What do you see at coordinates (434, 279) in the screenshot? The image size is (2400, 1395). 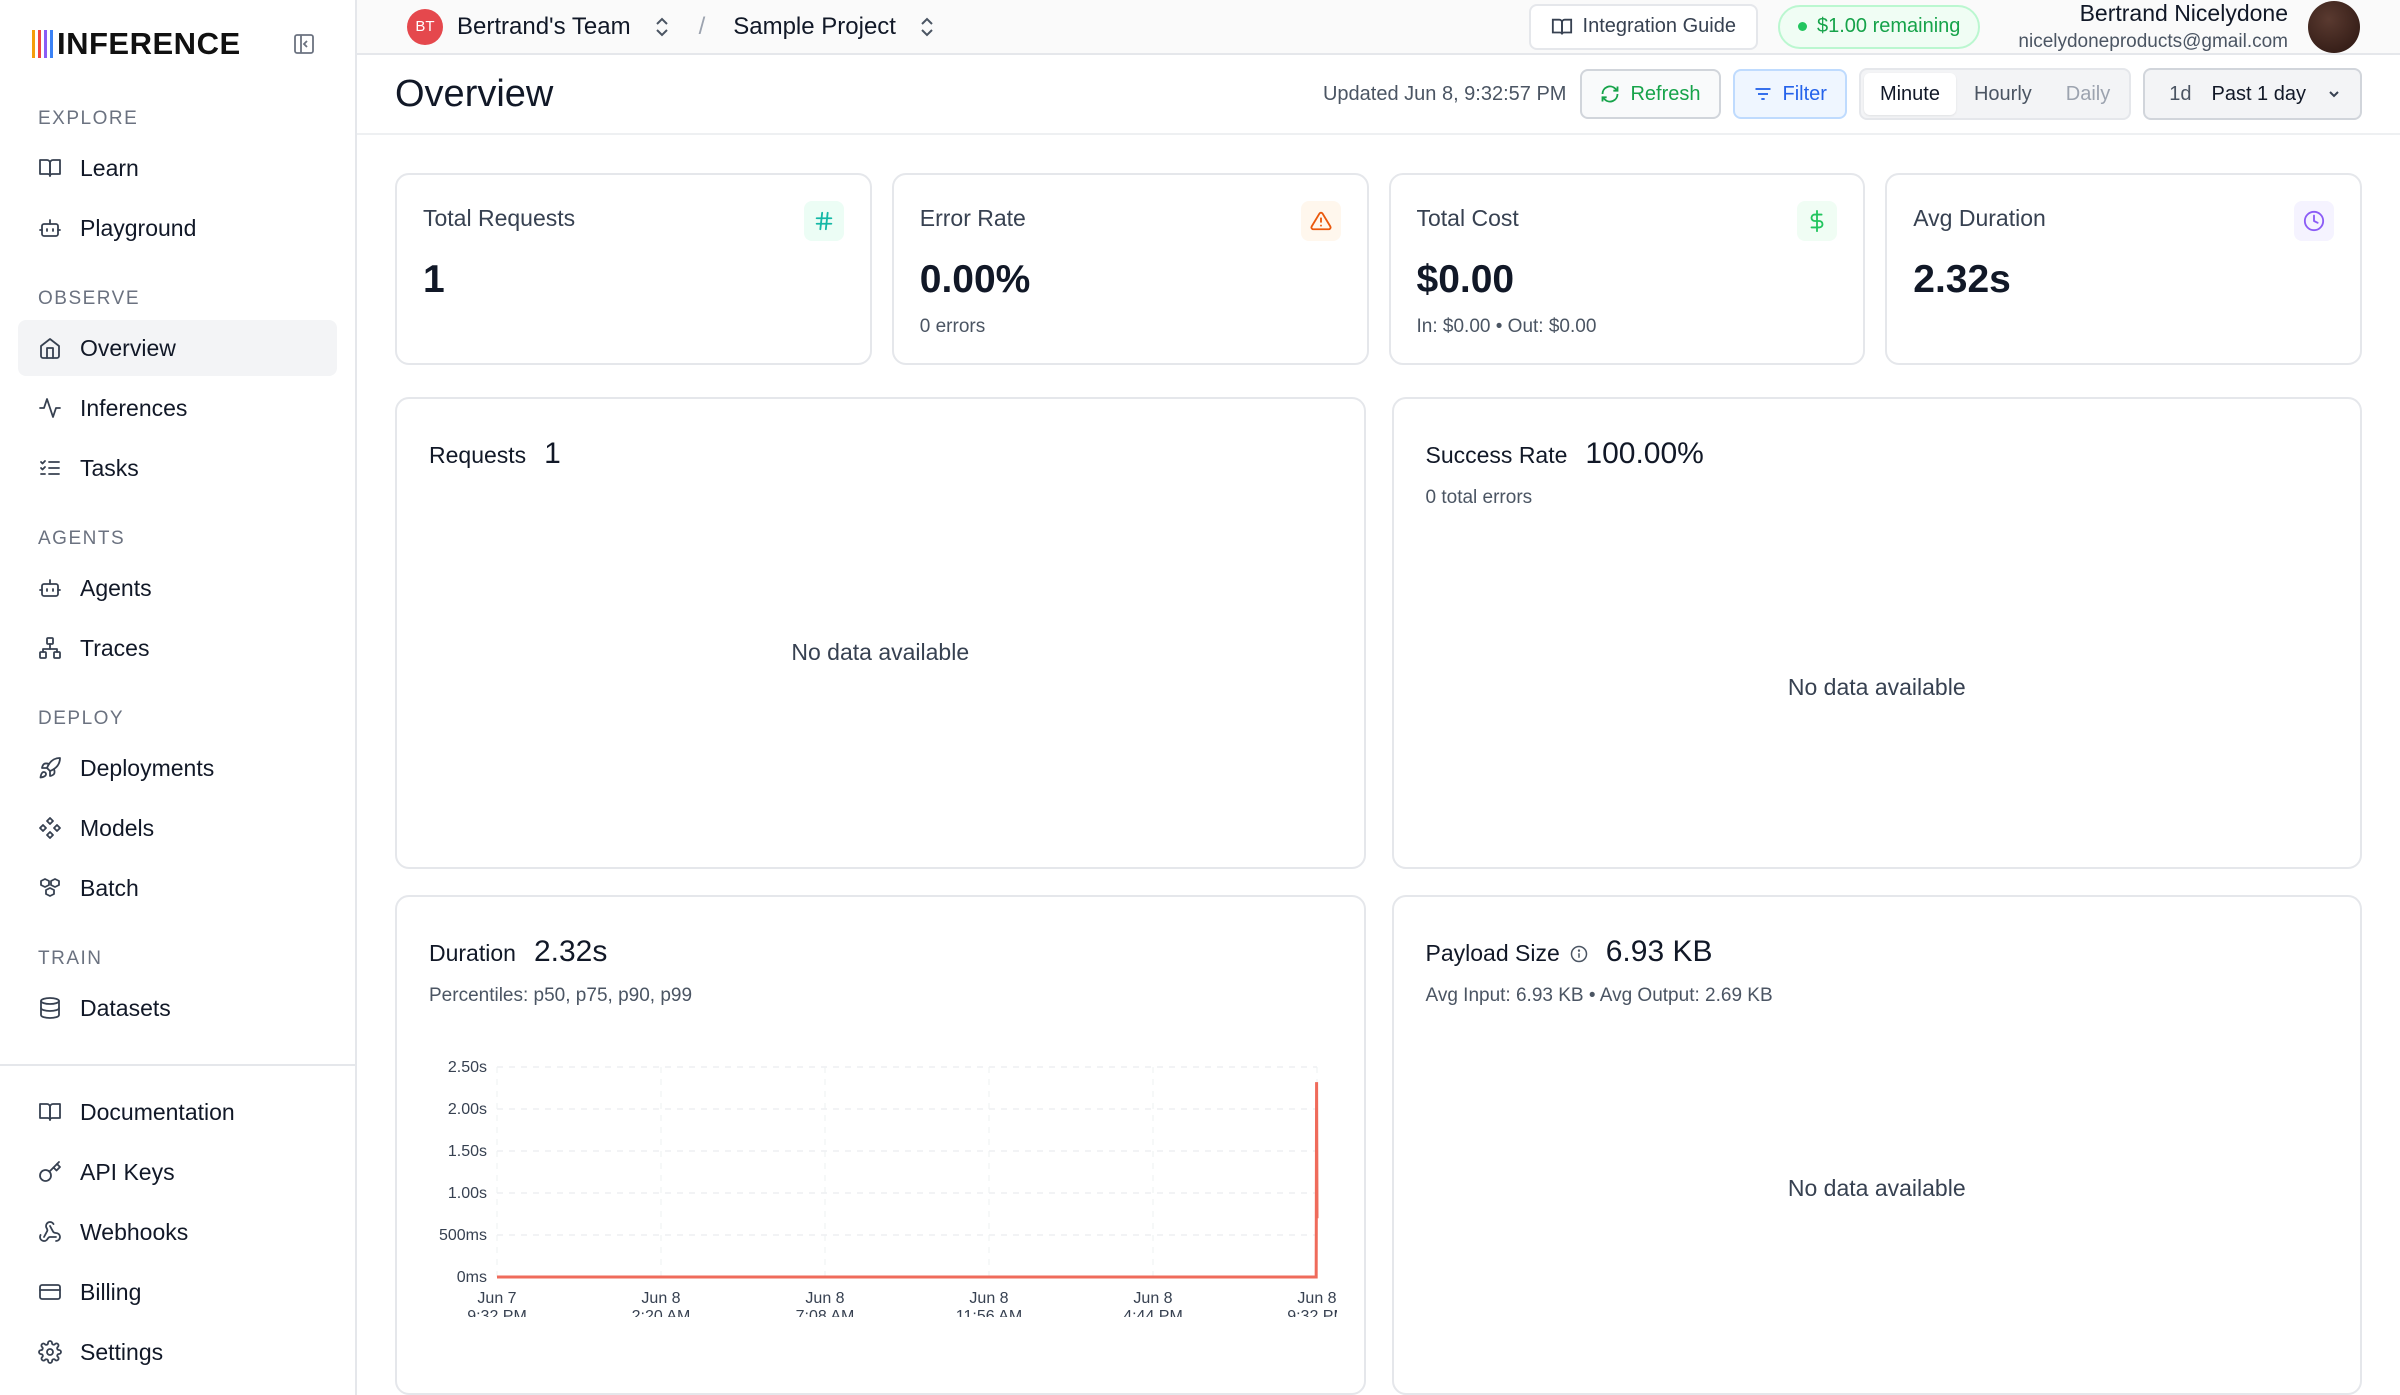 I see `stat-value: 1` at bounding box center [434, 279].